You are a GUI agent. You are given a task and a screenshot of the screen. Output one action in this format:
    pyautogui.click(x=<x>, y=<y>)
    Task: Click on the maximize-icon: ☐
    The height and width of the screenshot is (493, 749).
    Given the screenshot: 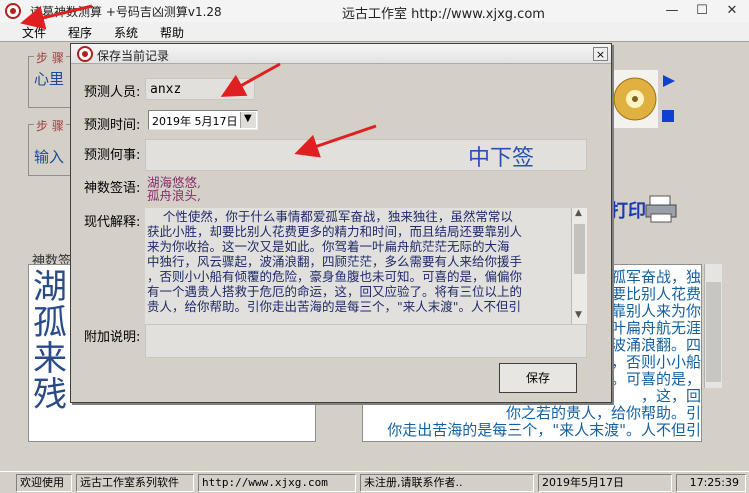 What is the action you would take?
    pyautogui.click(x=702, y=10)
    